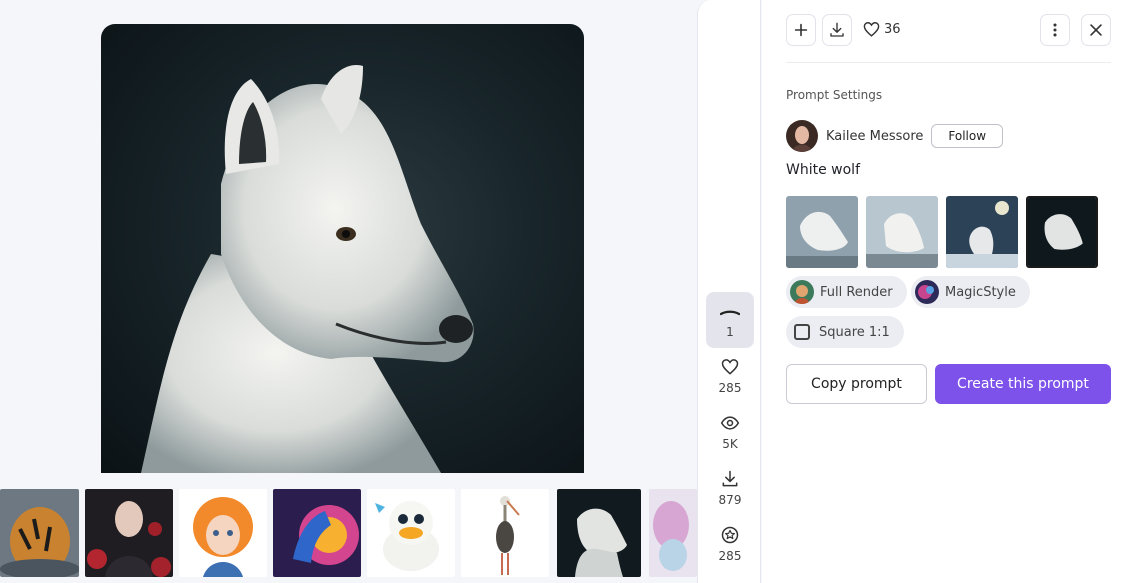 The width and height of the screenshot is (1129, 583). I want to click on like-button: 36, so click(881, 29).